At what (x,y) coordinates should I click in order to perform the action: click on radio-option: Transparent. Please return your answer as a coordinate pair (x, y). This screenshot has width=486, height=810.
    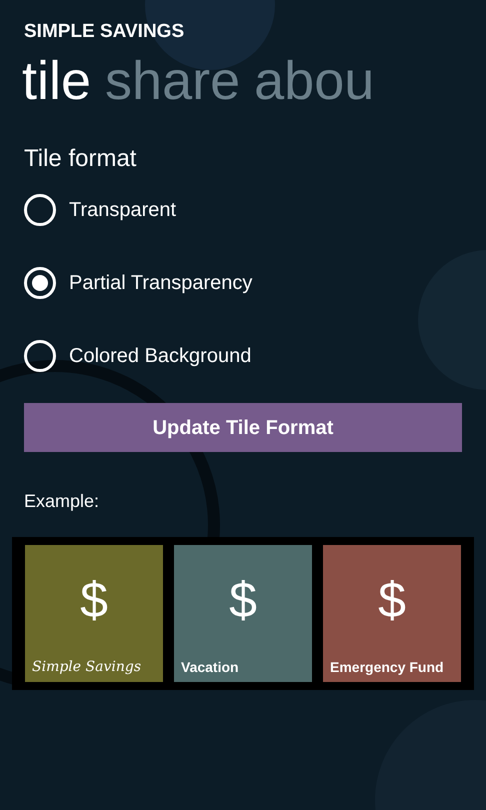
    Looking at the image, I should click on (243, 209).